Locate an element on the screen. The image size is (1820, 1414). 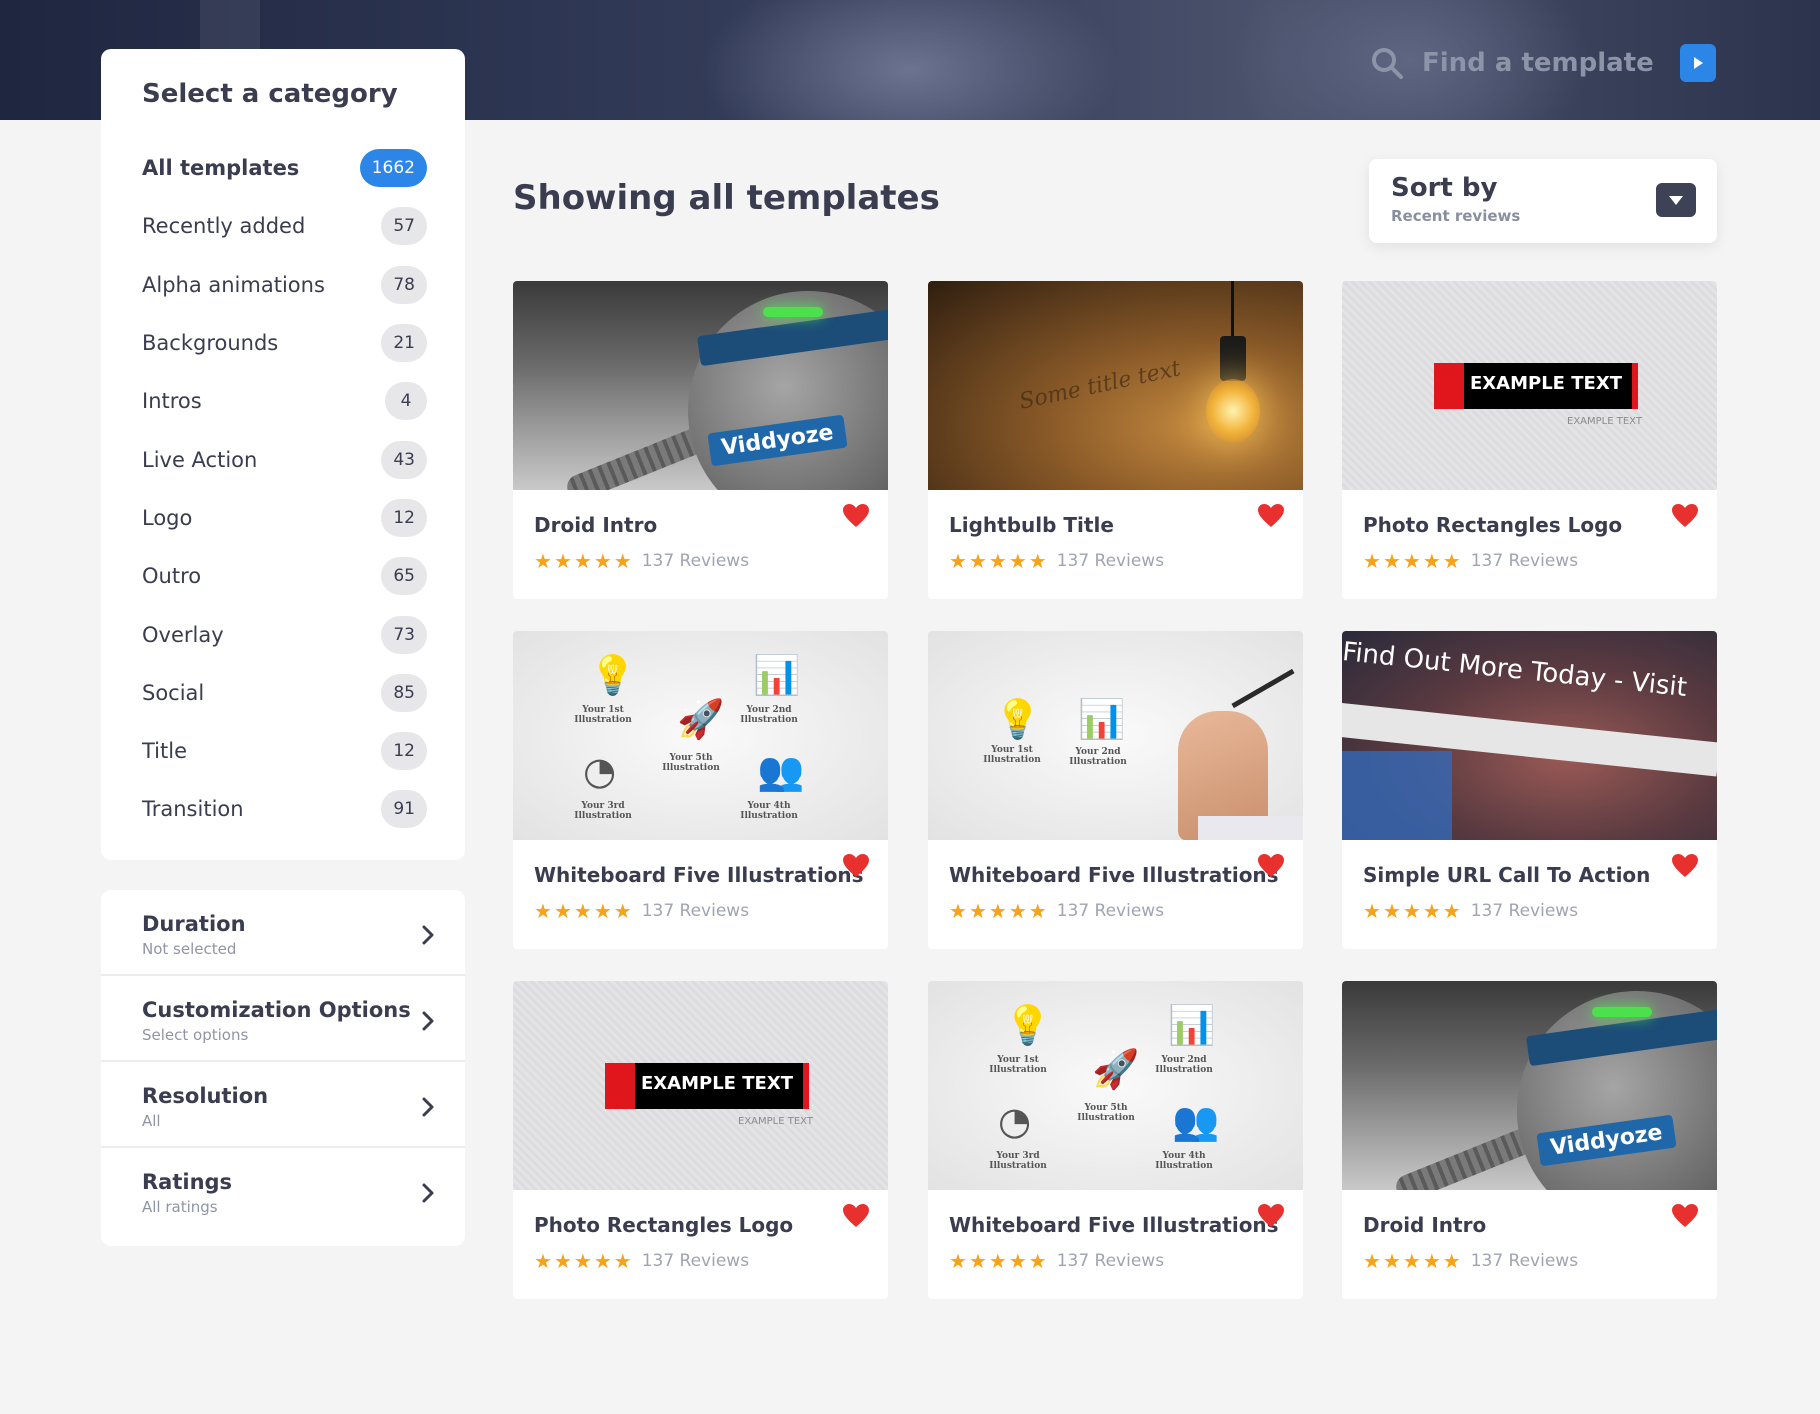
people-sketch-icon: 👥 is located at coordinates (781, 771).